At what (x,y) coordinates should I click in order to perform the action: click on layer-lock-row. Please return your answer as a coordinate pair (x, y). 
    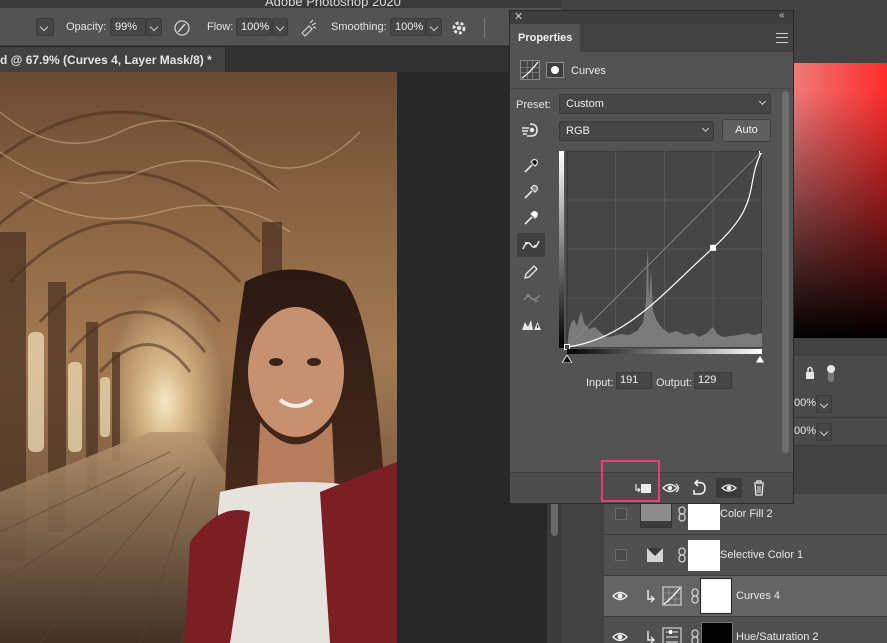
    Looking at the image, I should click on (839, 374).